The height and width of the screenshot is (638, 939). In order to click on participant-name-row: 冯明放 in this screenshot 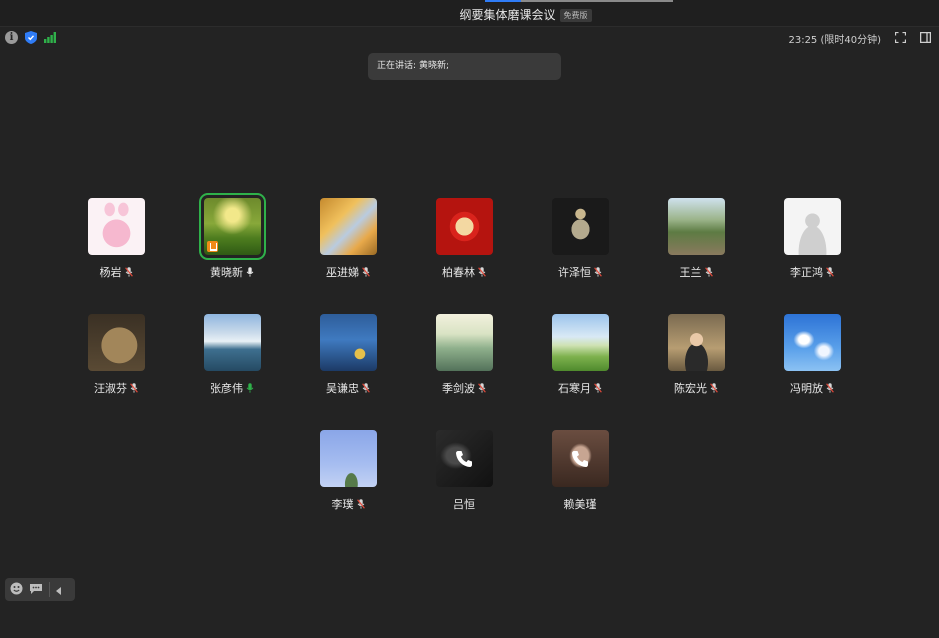, I will do `click(812, 388)`.